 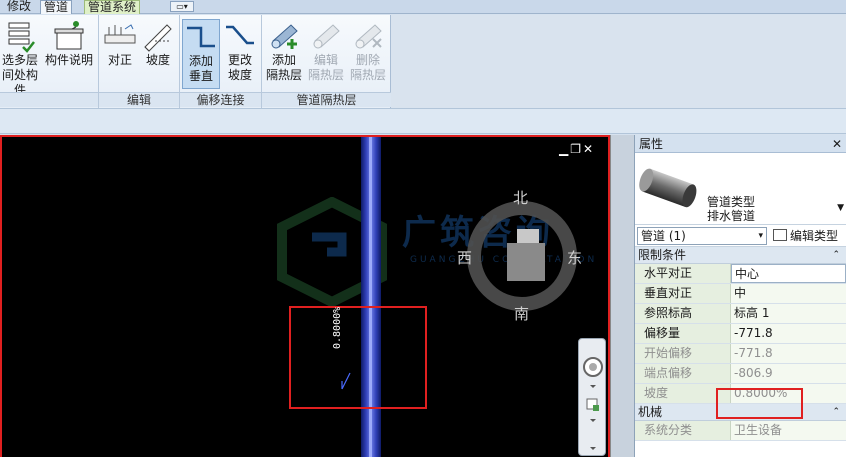 I want to click on delete-insulation-button: 删除 隔热层, so click(x=368, y=54).